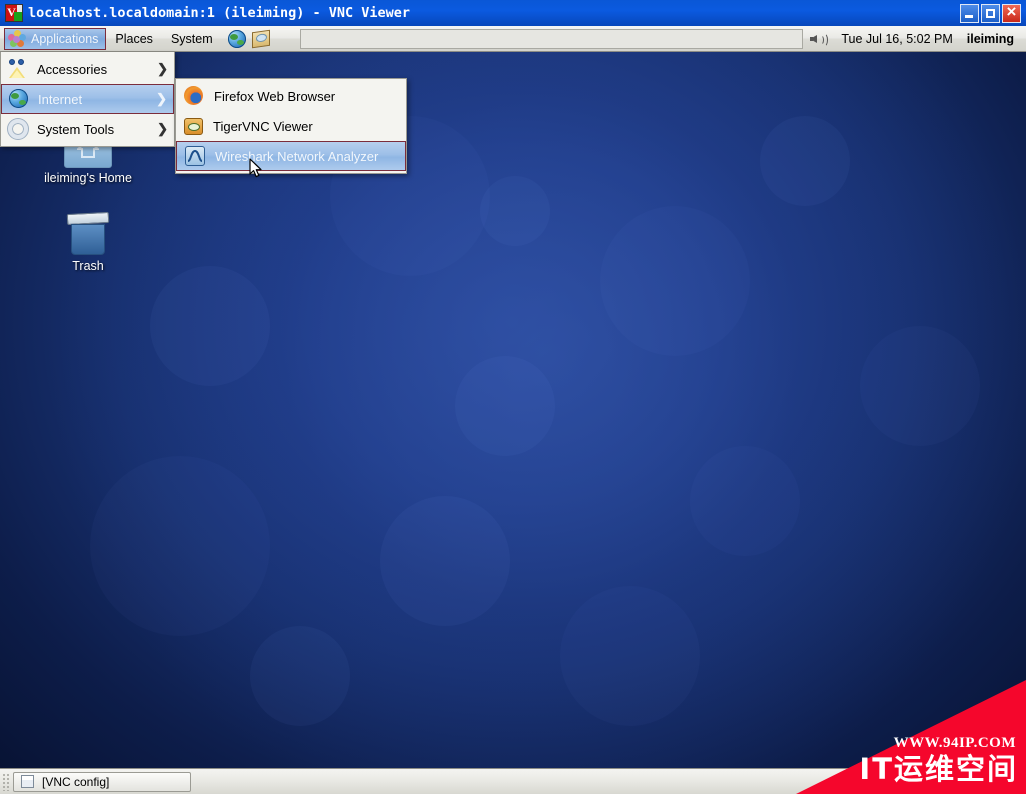 Image resolution: width=1026 pixels, height=794 pixels. What do you see at coordinates (969, 13) in the screenshot?
I see `minimize-button` at bounding box center [969, 13].